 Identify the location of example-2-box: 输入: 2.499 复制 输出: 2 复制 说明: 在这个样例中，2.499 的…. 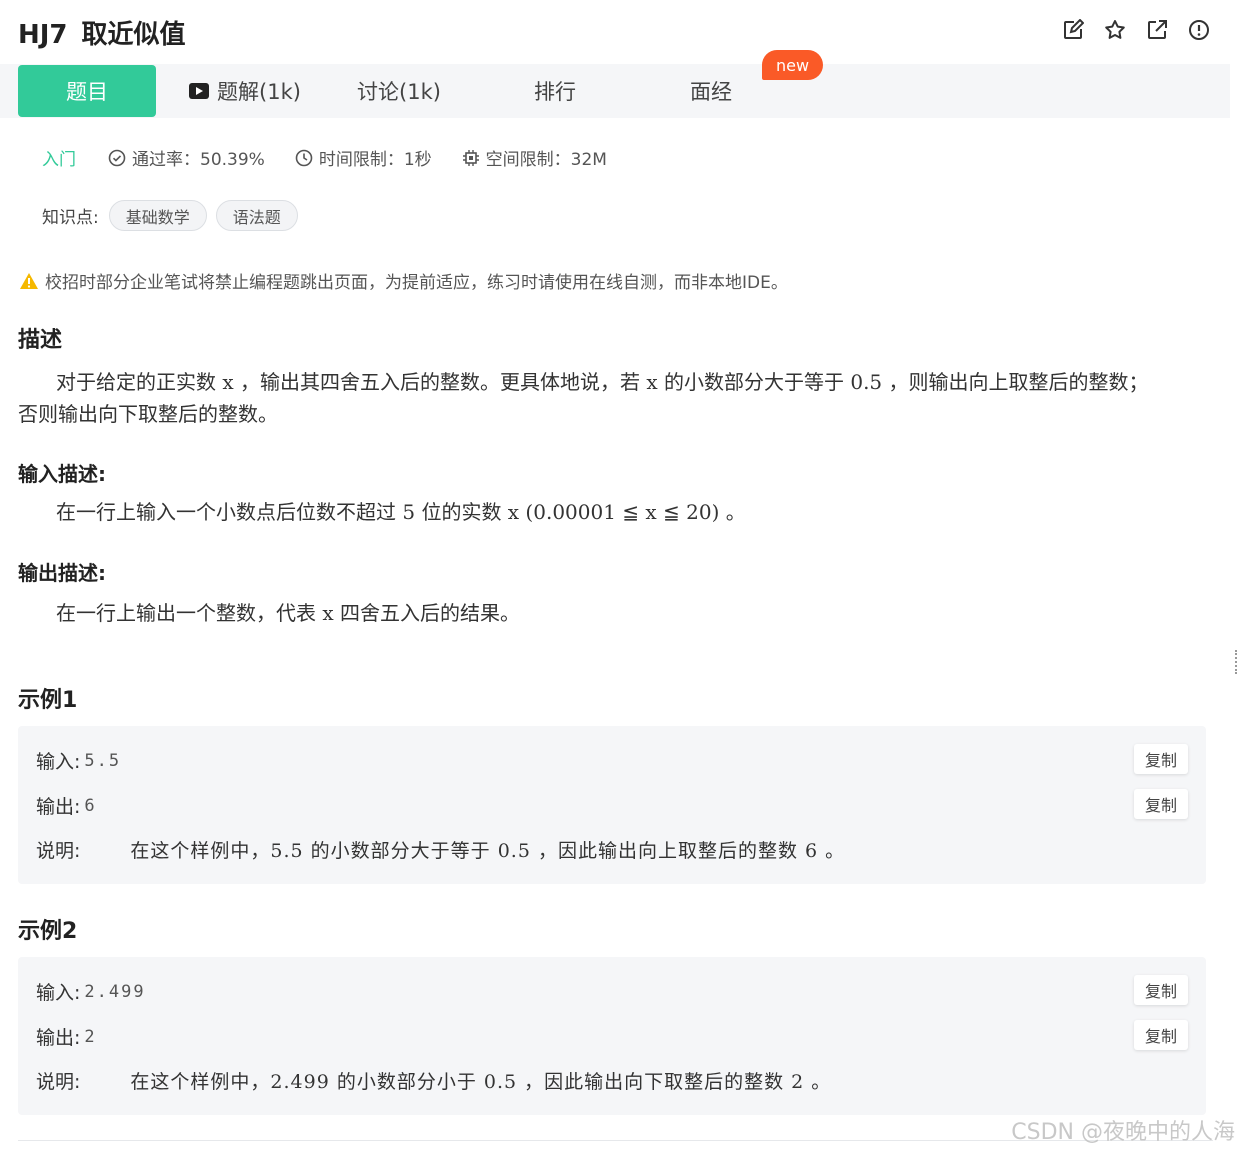
(612, 1036).